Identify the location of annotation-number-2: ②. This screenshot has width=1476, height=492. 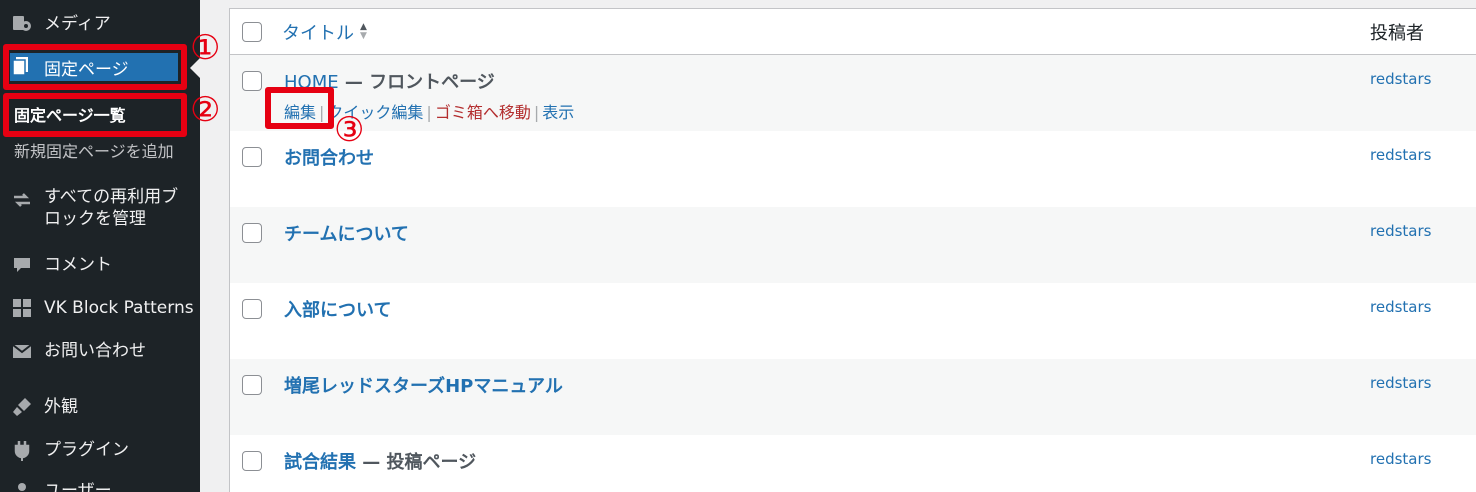
(205, 110).